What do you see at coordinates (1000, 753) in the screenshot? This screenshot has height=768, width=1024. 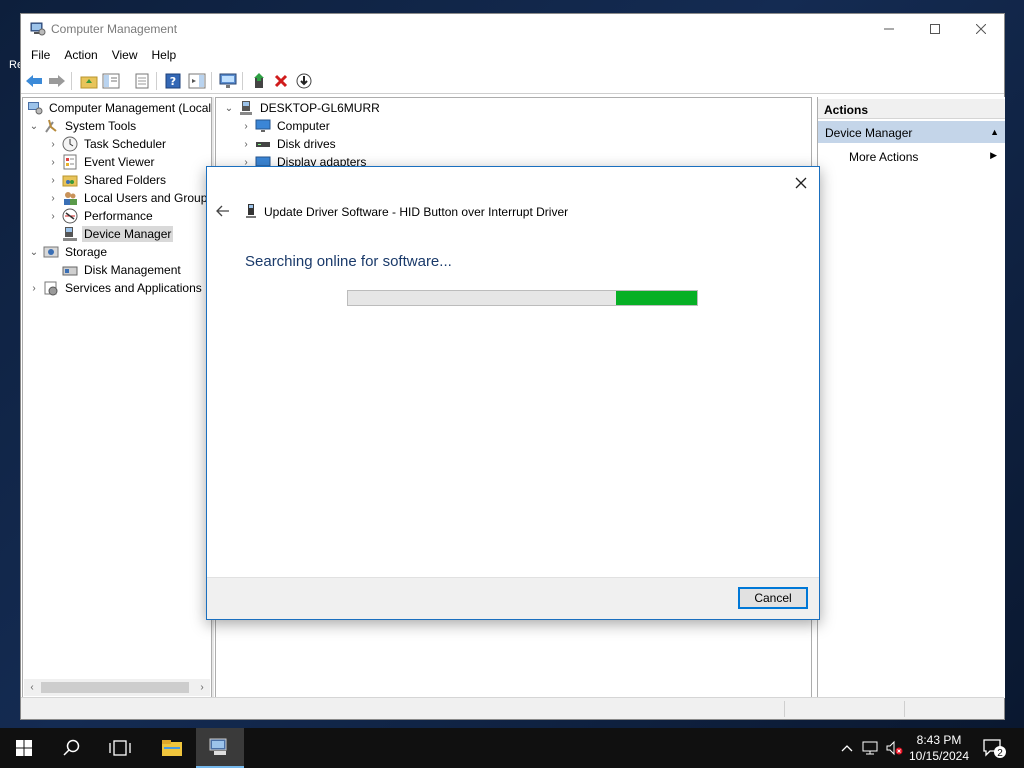 I see `notification-count: 2` at bounding box center [1000, 753].